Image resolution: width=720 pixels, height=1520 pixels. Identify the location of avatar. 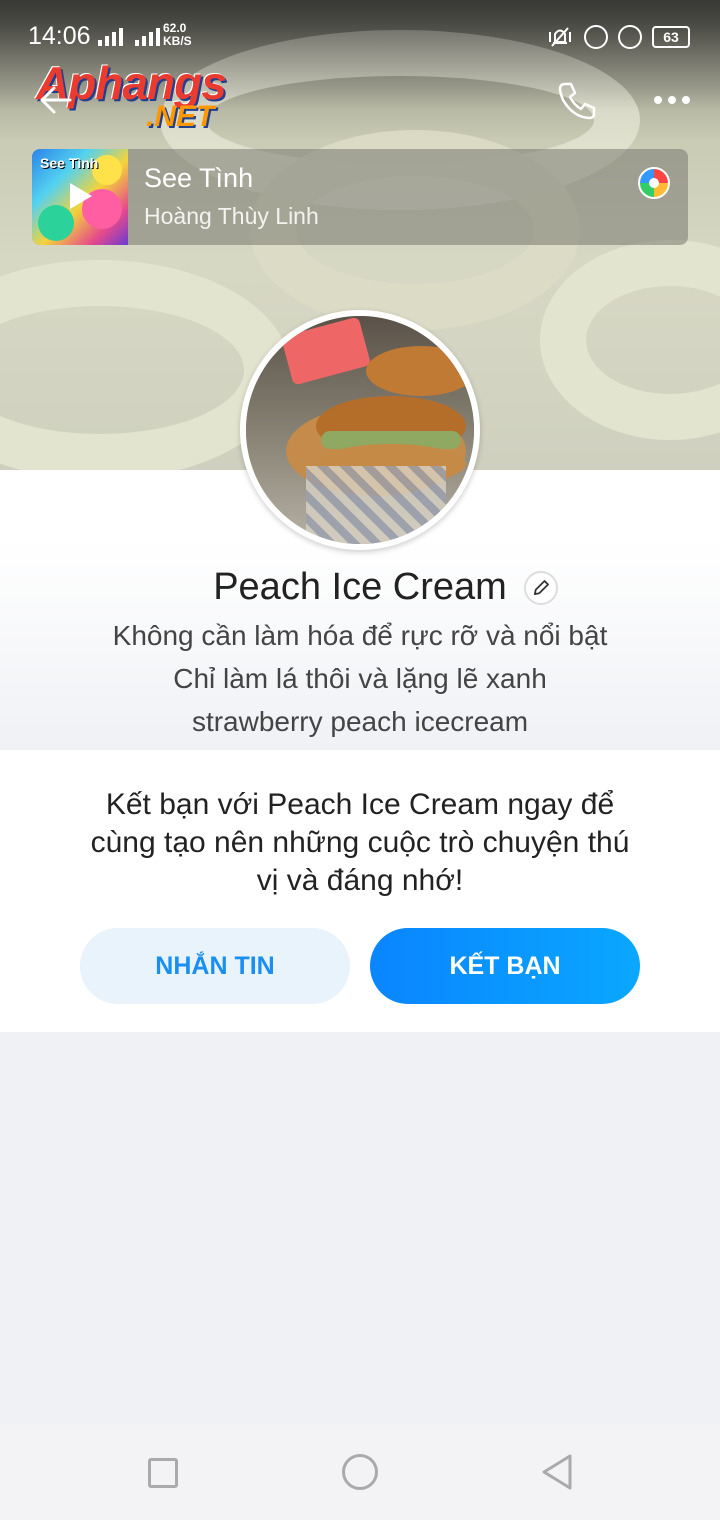
(360, 430).